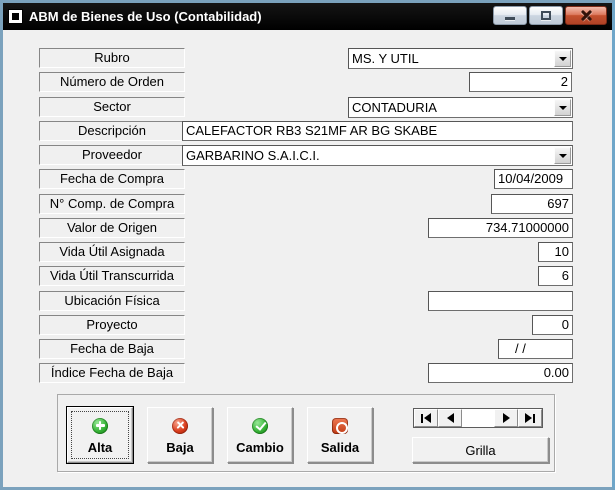 Image resolution: width=615 pixels, height=490 pixels. I want to click on first-record-button, so click(426, 418).